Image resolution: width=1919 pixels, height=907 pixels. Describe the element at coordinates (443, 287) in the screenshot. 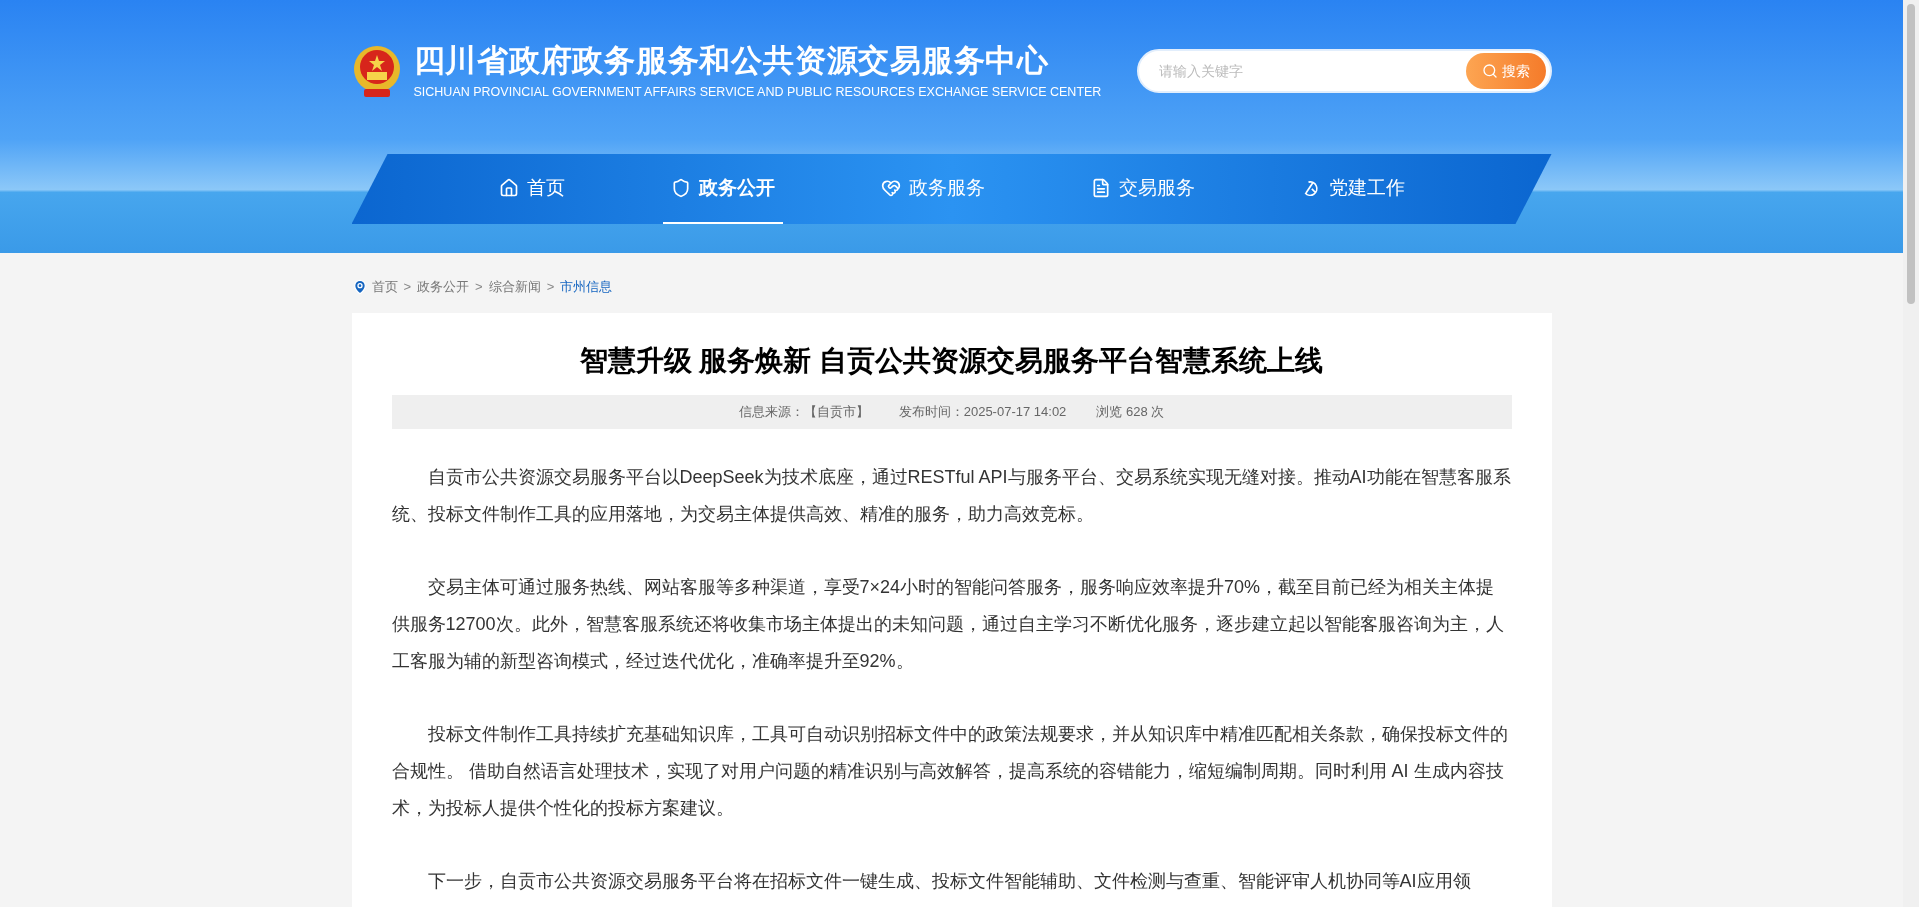

I see `breadcrumb-link: 政务公开` at that location.